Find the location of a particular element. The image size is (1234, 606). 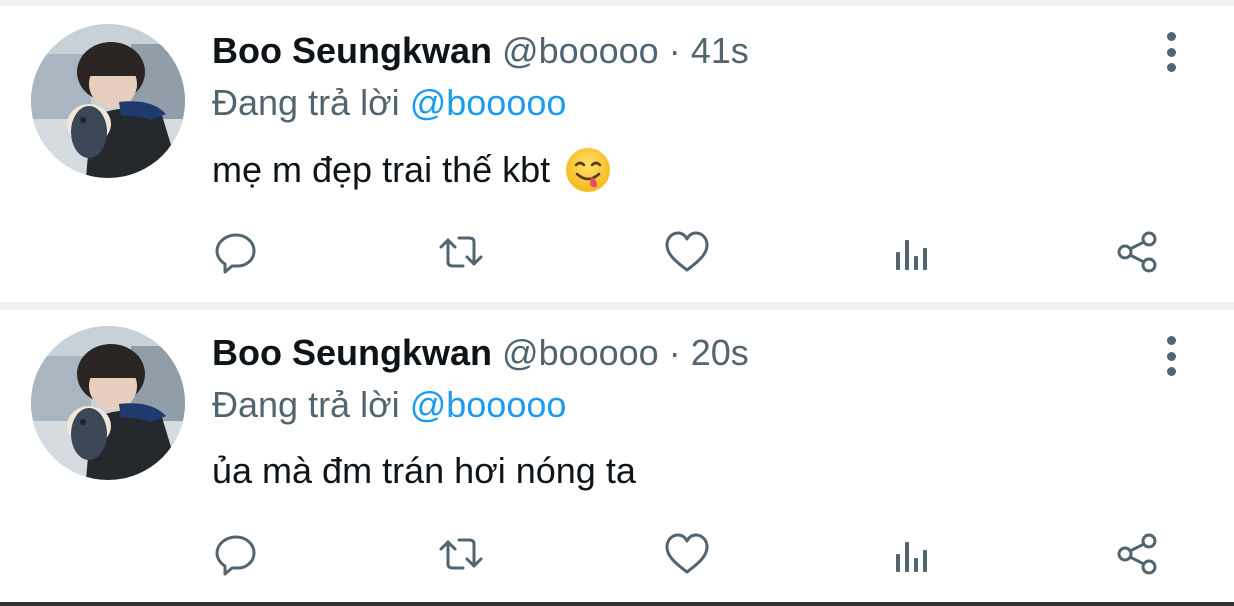

tweet-text-content: ủa mà đm trán hơi nóng ta is located at coordinates (424, 470).